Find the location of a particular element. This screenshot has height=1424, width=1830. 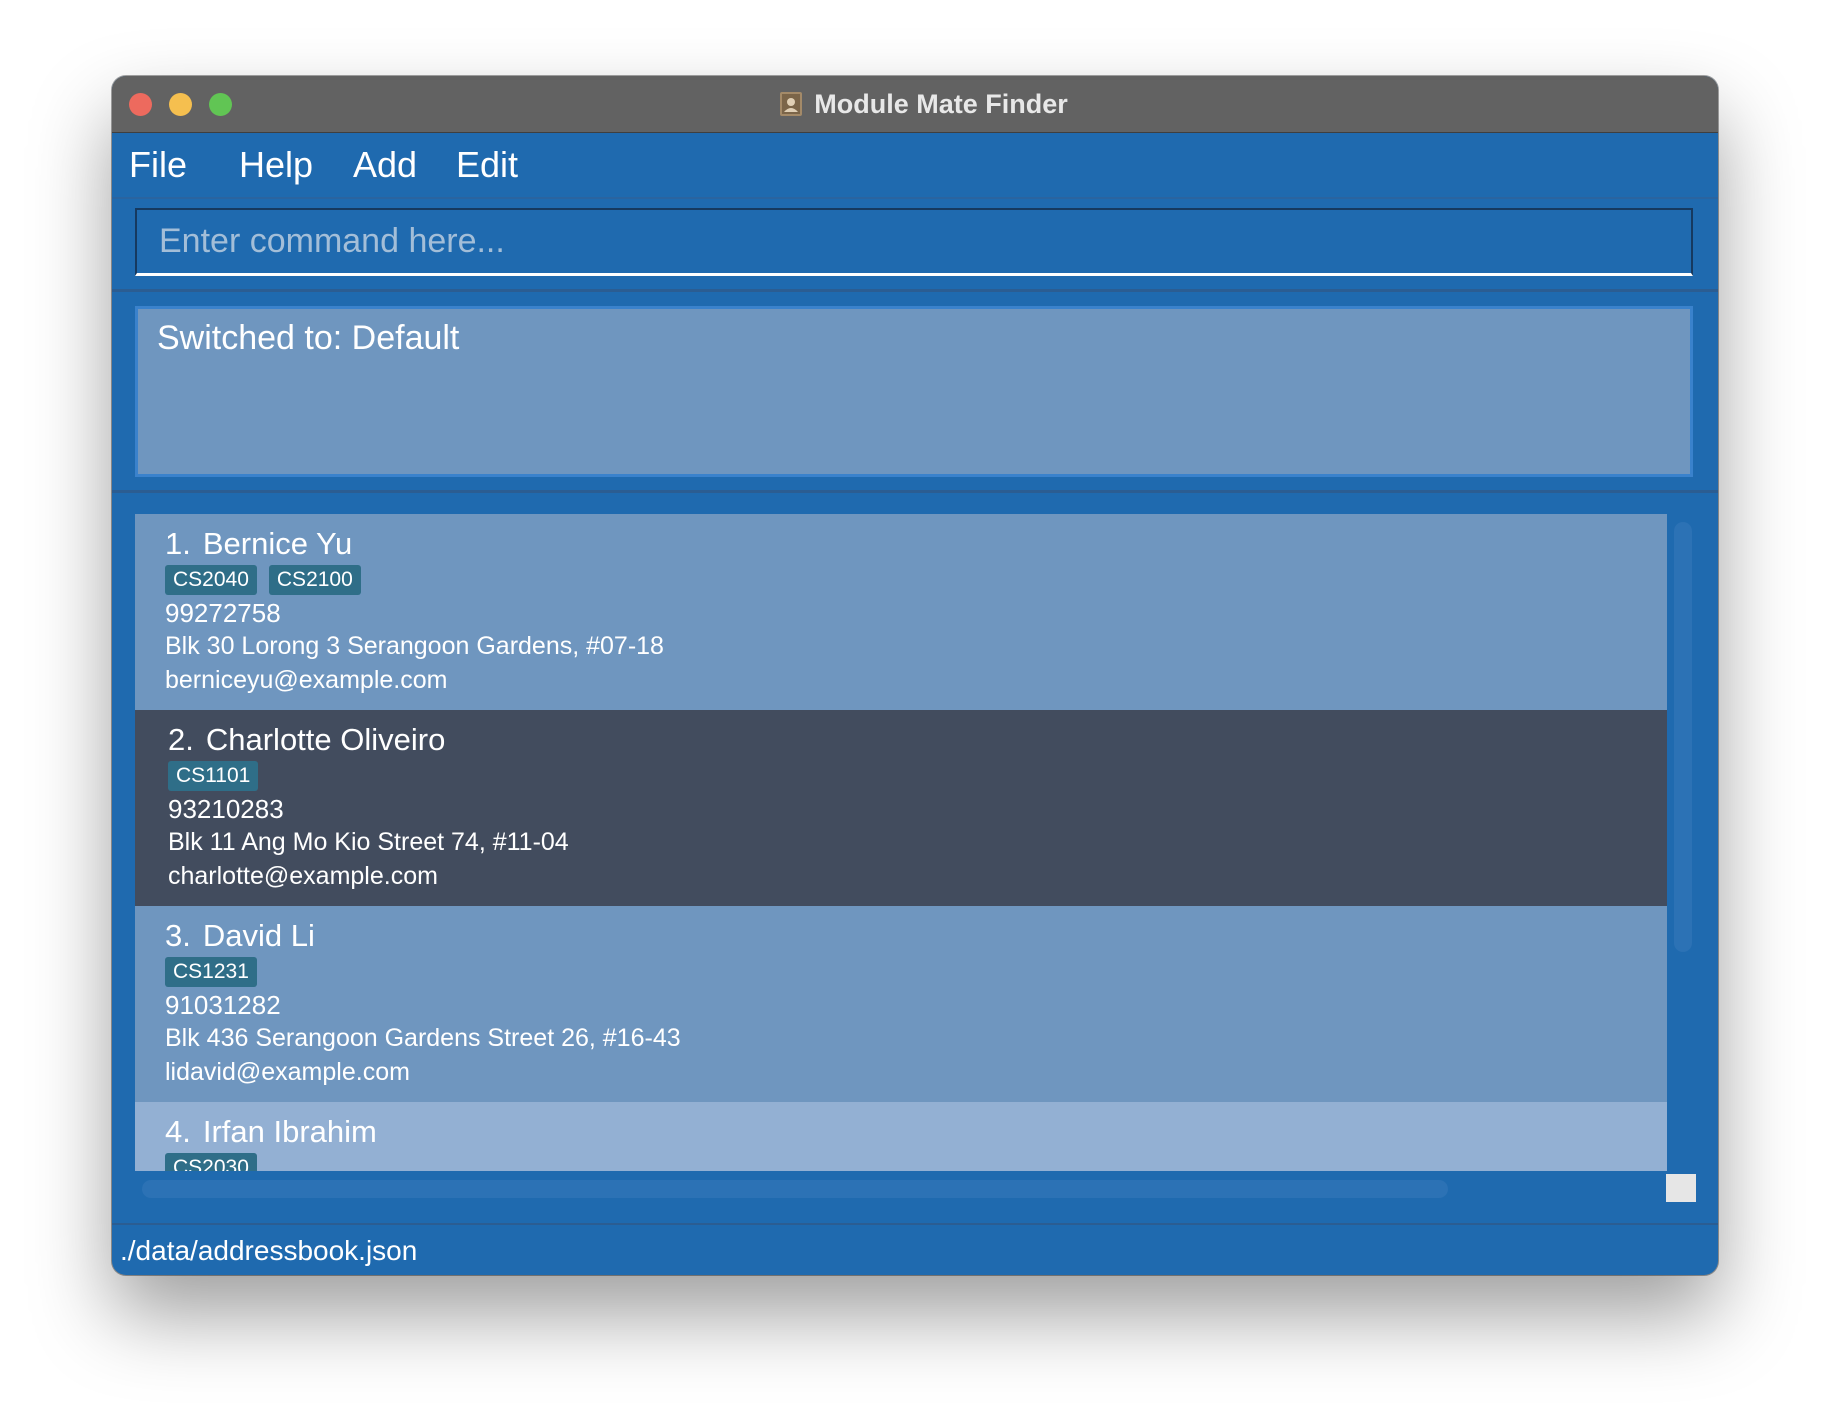

command-input is located at coordinates (914, 241).